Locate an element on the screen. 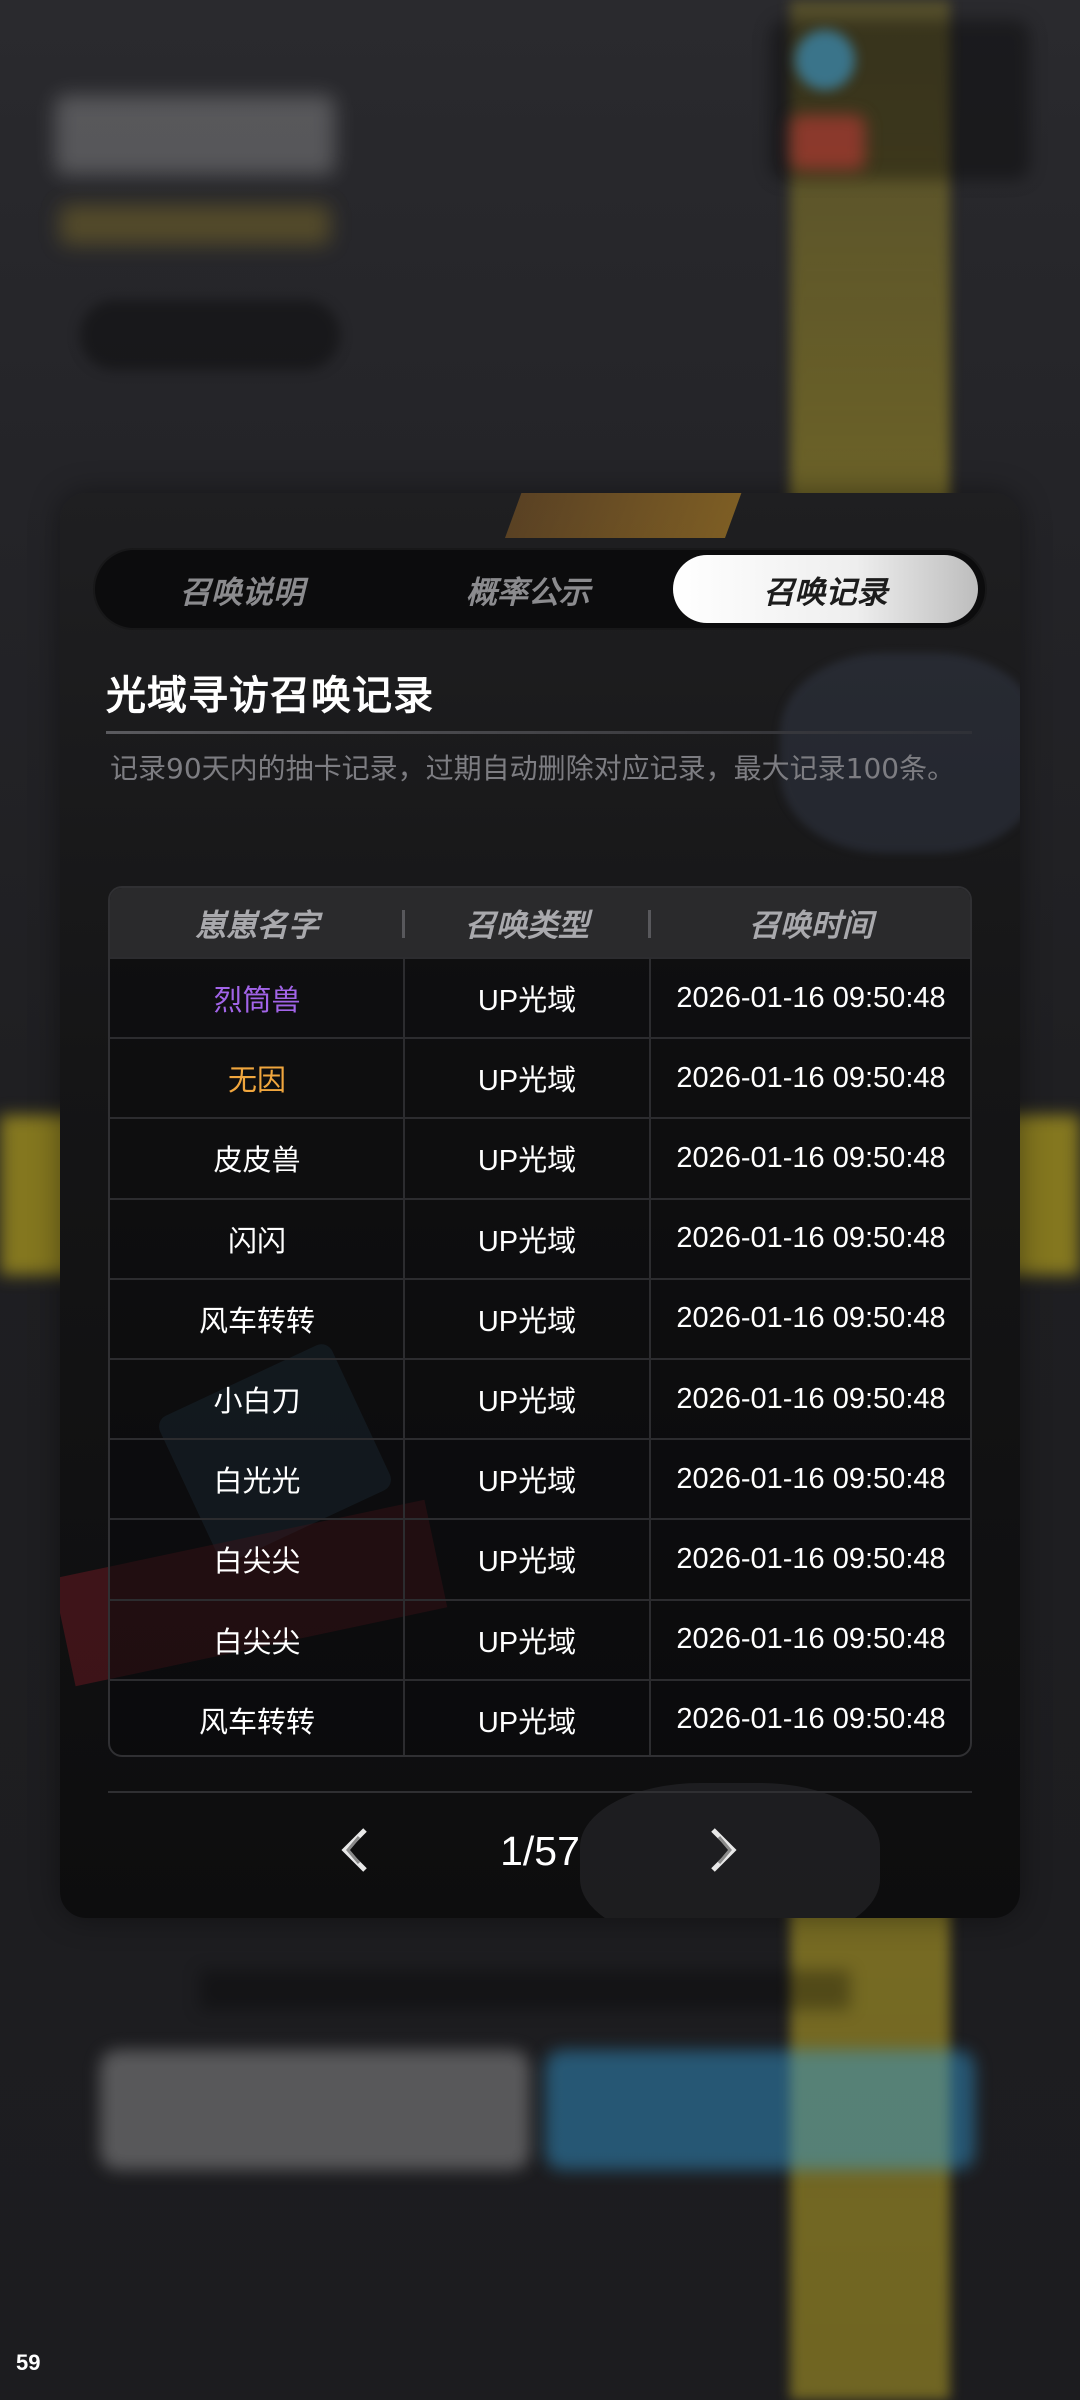 This screenshot has height=2400, width=1080. table-row: 闪闪 UP光域 2026-01-16 09:50:48 is located at coordinates (540, 1237).